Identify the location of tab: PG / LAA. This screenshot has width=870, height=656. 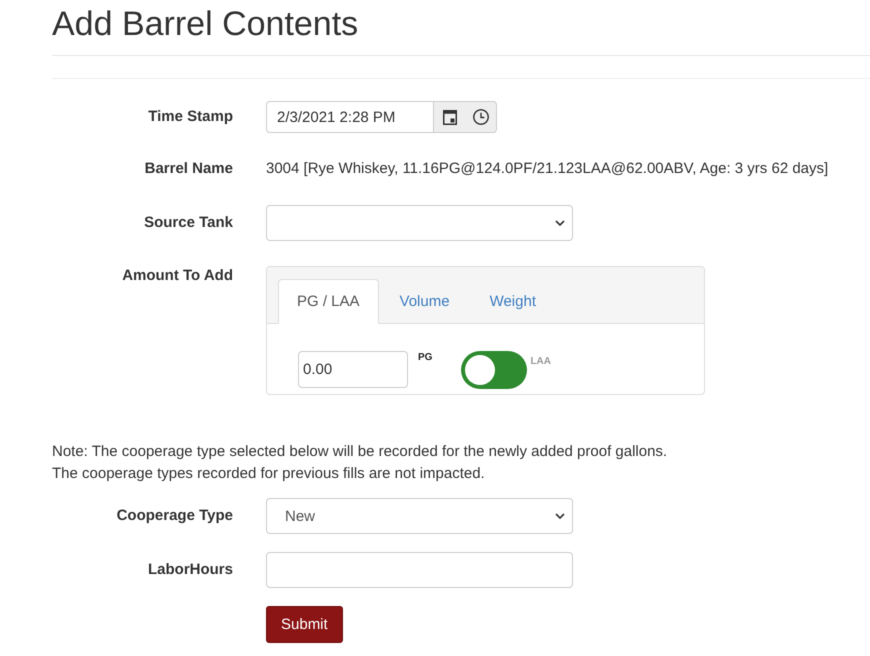
(328, 301).